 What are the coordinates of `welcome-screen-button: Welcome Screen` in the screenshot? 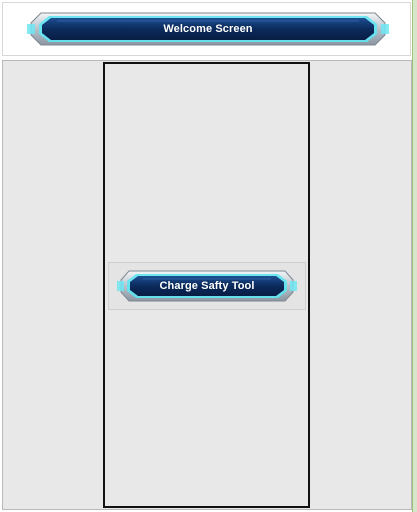 It's located at (208, 29).